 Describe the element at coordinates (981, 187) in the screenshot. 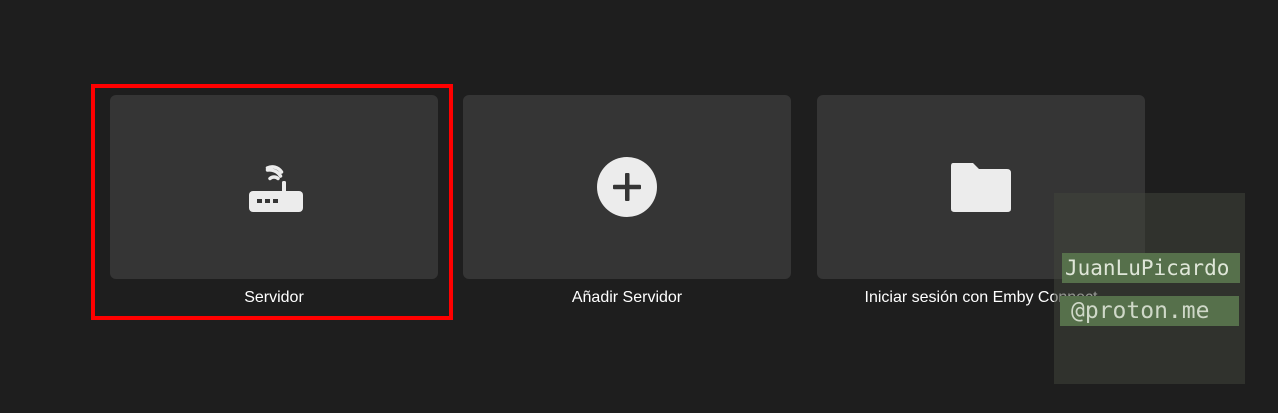

I see `folder-icon` at that location.